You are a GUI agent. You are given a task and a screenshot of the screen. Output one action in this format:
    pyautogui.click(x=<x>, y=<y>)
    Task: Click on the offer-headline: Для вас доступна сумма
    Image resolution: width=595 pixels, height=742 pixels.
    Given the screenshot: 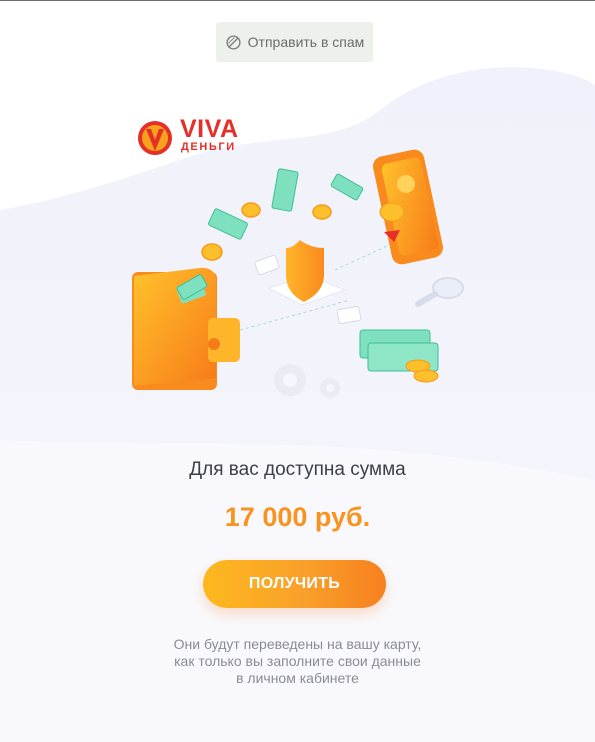 What is the action you would take?
    pyautogui.click(x=297, y=469)
    